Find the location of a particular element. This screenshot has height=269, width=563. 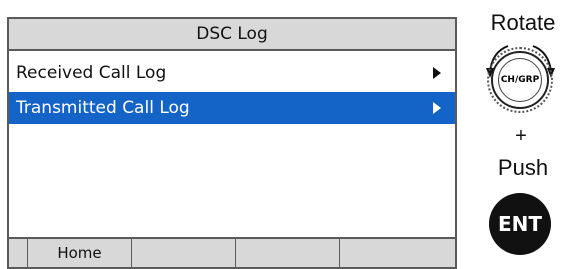

softkey-home: Home is located at coordinates (80, 253).